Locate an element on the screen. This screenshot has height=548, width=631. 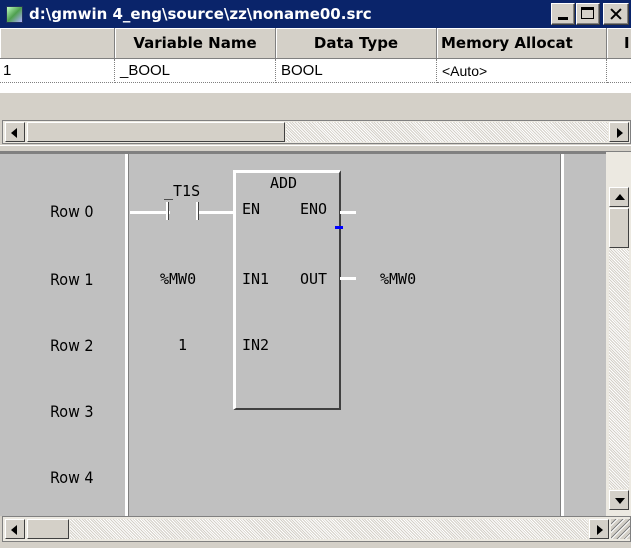
contact-left-bar is located at coordinates (167, 211).